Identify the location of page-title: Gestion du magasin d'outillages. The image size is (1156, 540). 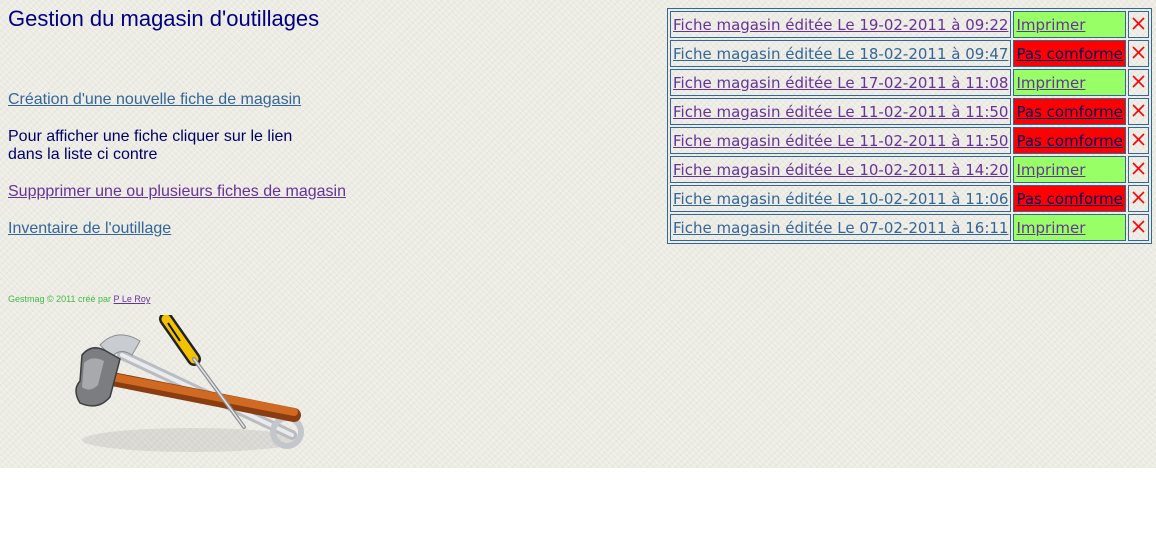
(164, 18).